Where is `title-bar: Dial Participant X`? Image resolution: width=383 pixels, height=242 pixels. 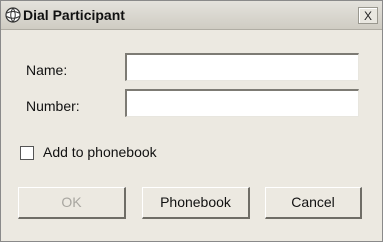 title-bar: Dial Participant X is located at coordinates (191, 15).